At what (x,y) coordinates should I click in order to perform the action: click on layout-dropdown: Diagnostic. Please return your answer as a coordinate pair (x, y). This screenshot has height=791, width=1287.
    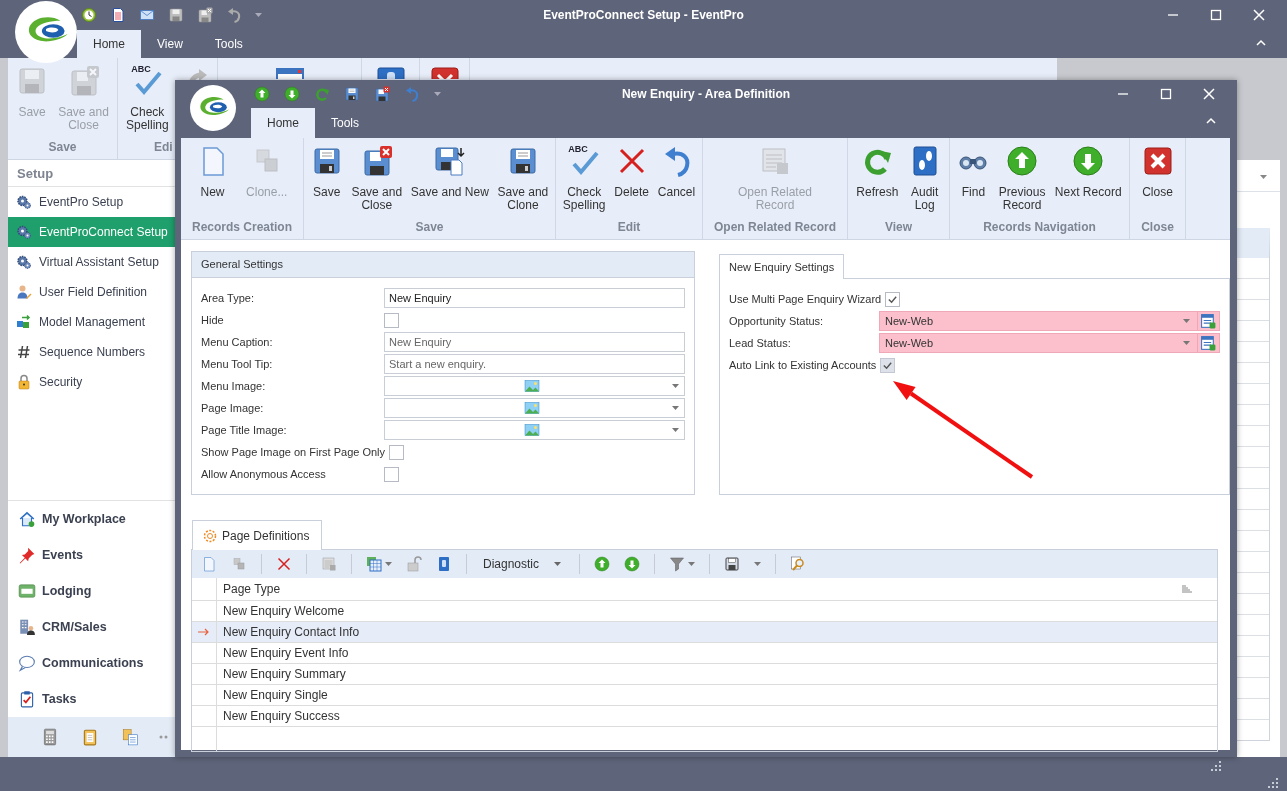
    Looking at the image, I should click on (523, 564).